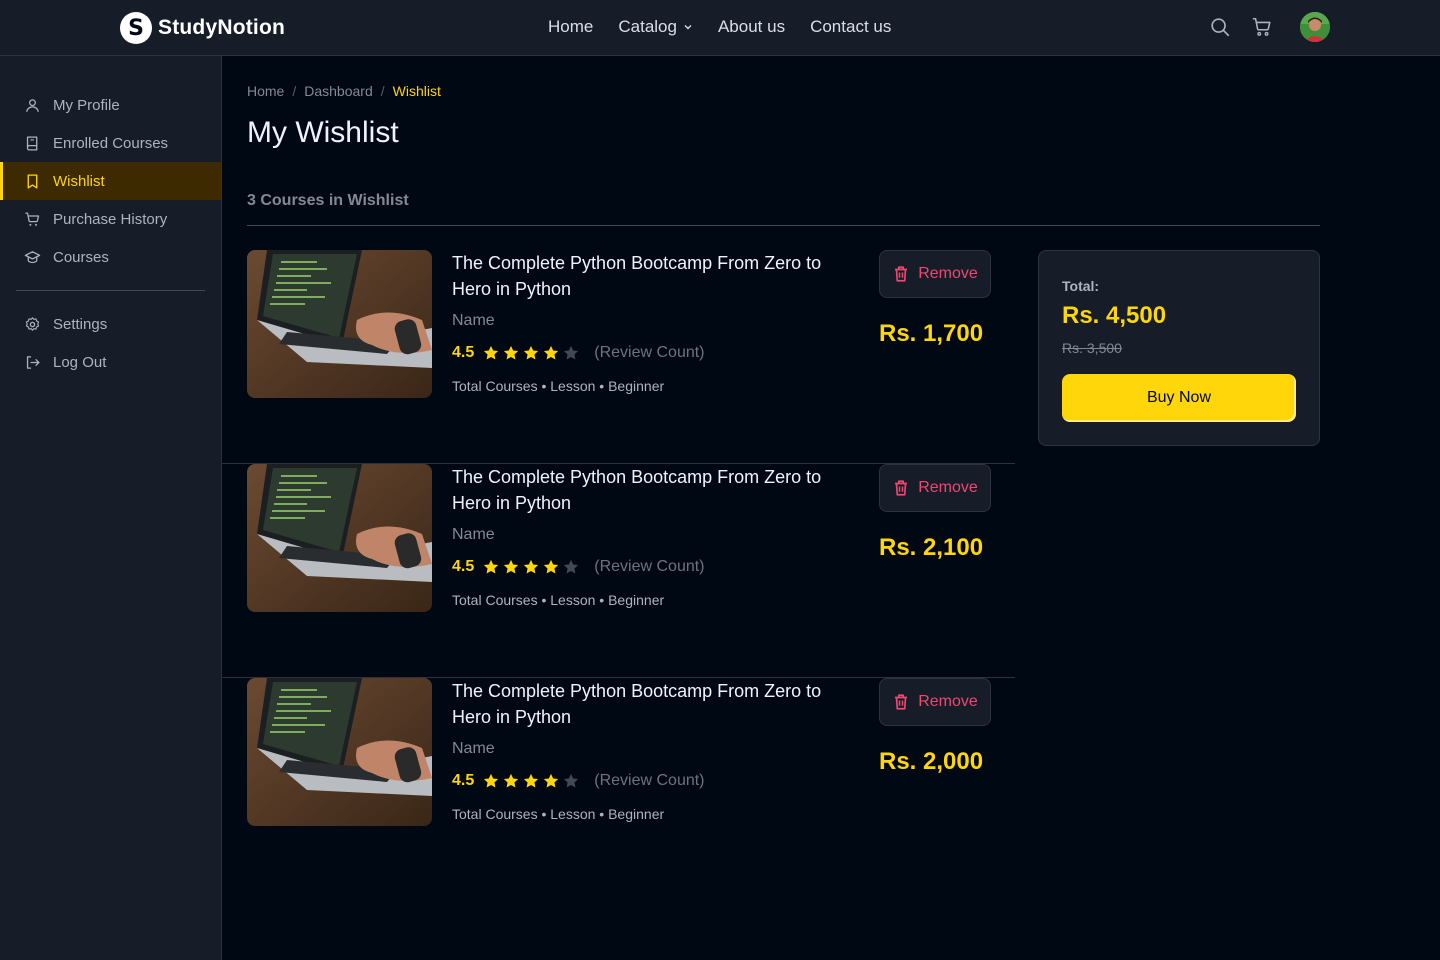 The width and height of the screenshot is (1440, 960). What do you see at coordinates (136, 28) in the screenshot?
I see `logo-mark: S` at bounding box center [136, 28].